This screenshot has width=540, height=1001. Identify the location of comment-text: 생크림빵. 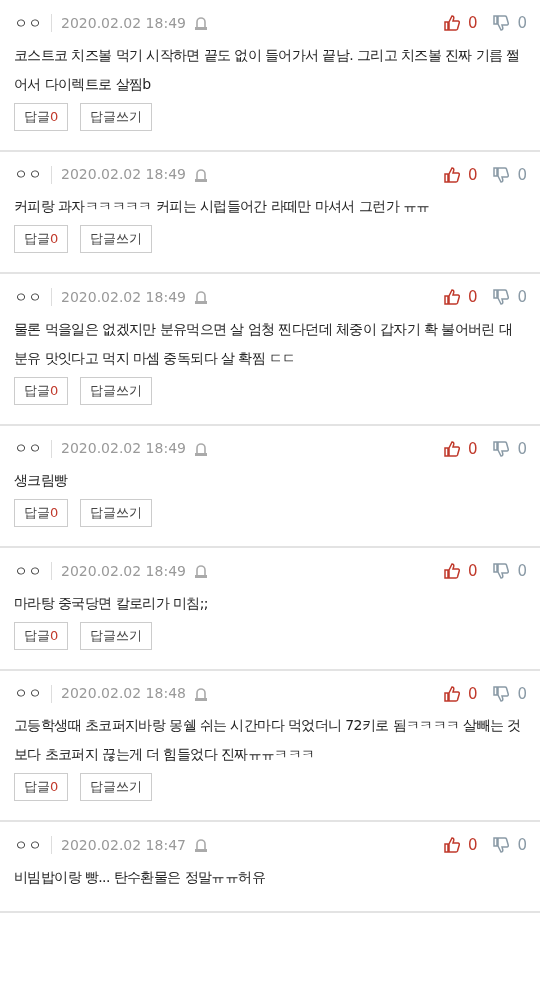
(41, 480).